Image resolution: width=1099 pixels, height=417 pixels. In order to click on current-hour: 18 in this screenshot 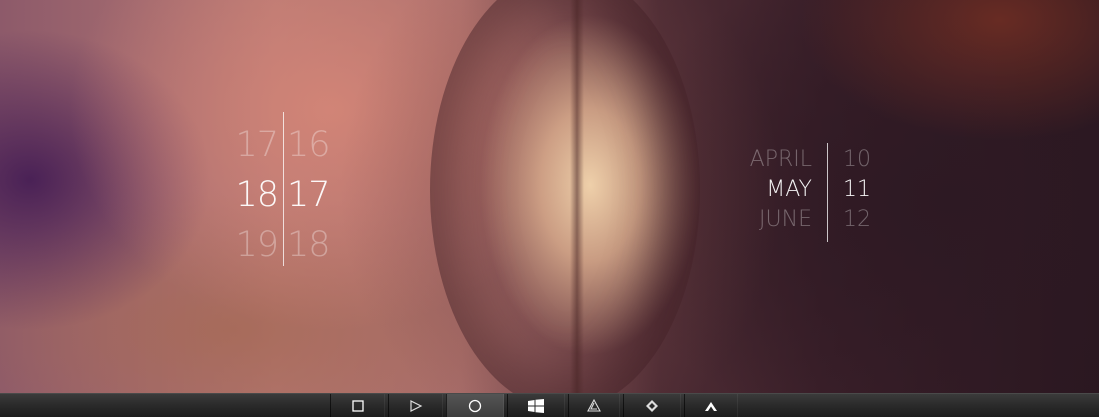, I will do `click(257, 195)`.